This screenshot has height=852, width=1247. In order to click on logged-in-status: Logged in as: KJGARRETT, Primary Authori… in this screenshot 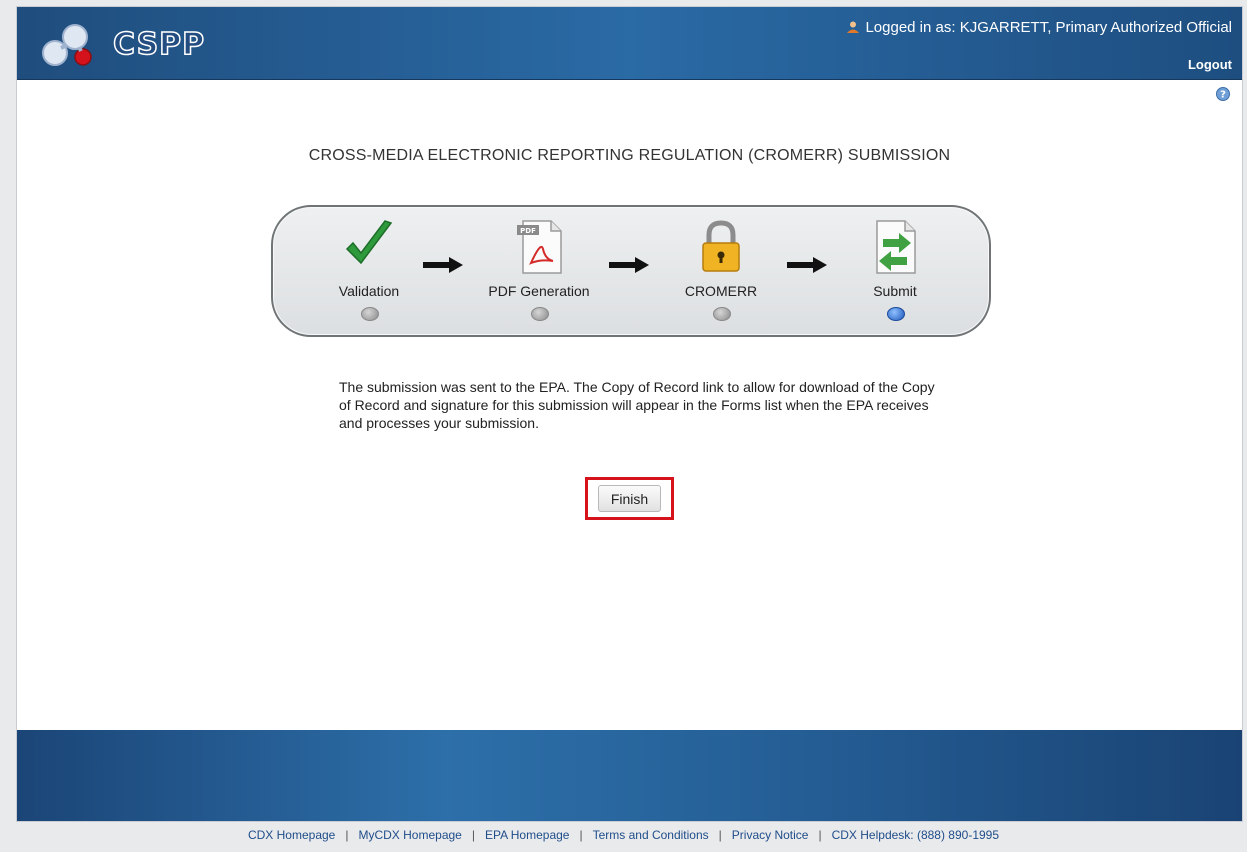, I will do `click(1039, 27)`.